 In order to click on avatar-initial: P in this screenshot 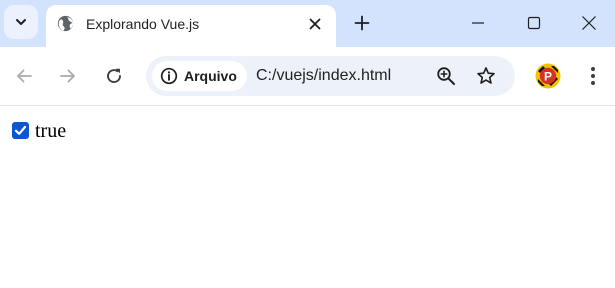, I will do `click(548, 76)`.